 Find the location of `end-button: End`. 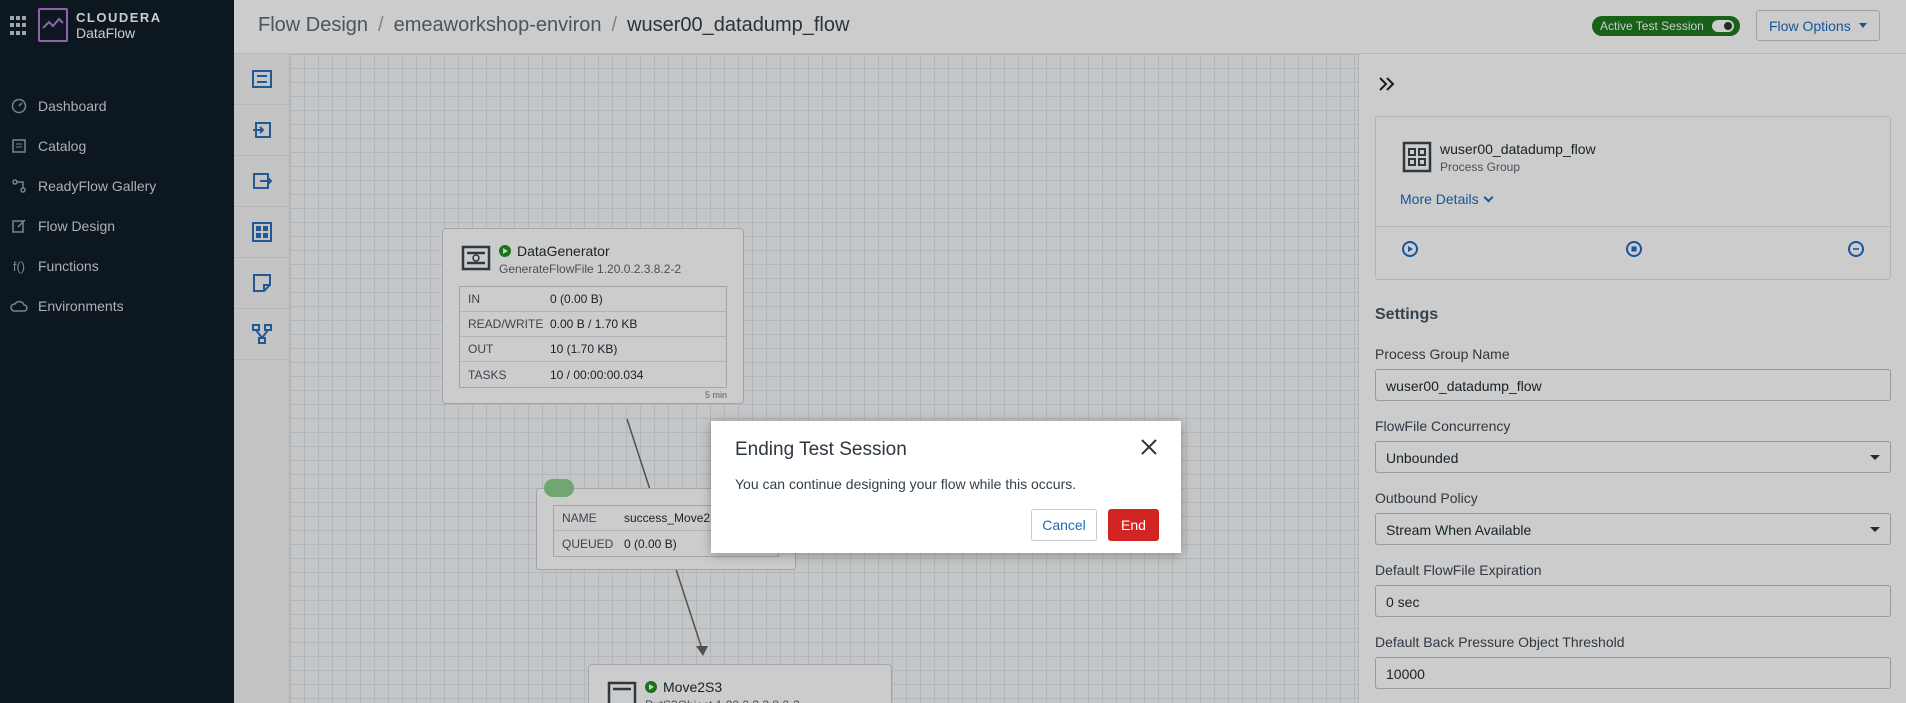

end-button: End is located at coordinates (1133, 525).